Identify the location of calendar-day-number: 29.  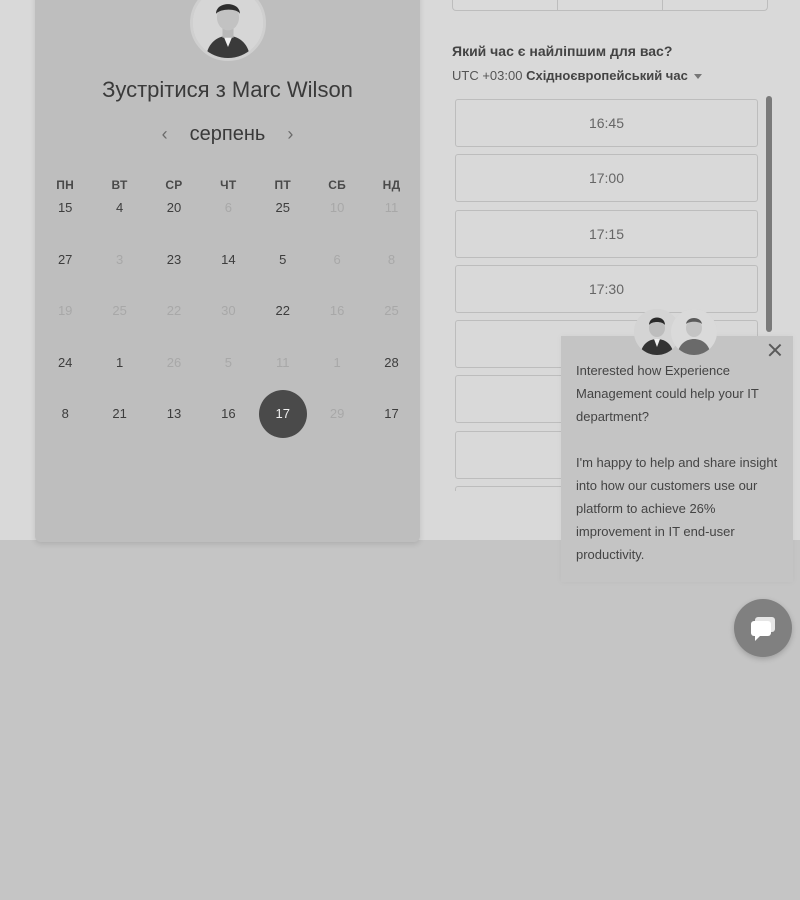
(337, 414).